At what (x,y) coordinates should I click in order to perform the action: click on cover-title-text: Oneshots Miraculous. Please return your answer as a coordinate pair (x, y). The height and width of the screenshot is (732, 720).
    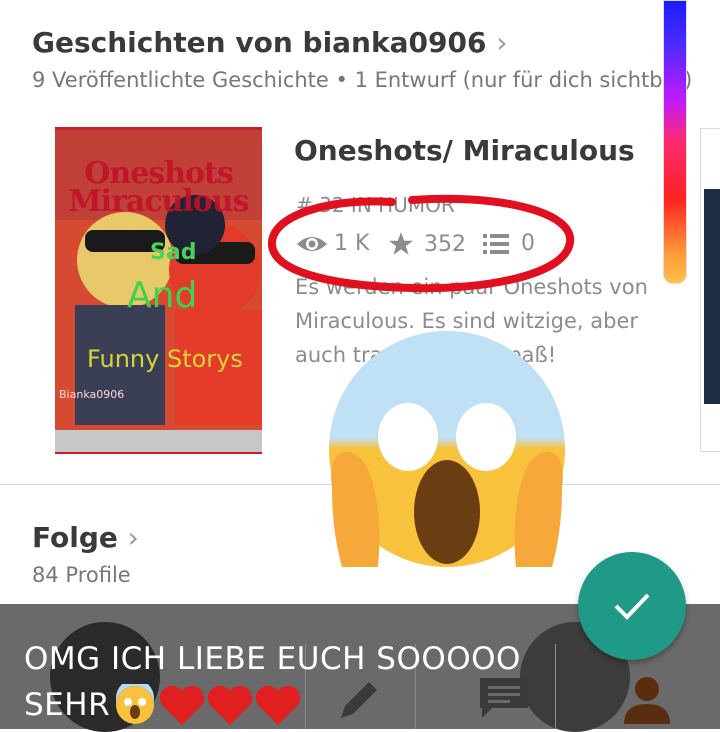
    Looking at the image, I should click on (158, 187).